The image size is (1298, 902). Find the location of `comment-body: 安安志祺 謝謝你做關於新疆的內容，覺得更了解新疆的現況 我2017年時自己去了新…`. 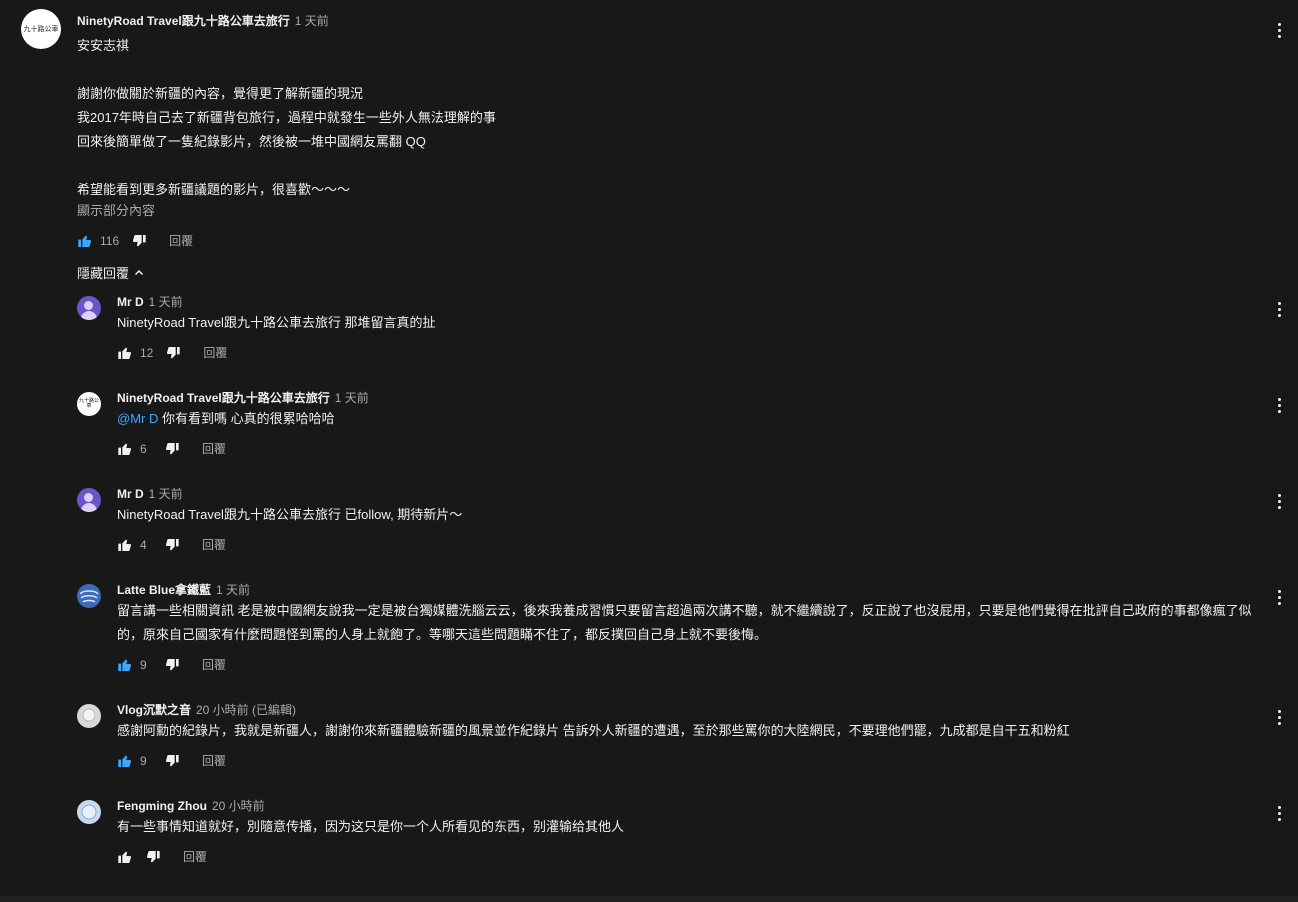

comment-body: 安安志祺 謝謝你做關於新疆的內容，覺得更了解新疆的現況 我2017年時自己去了新… is located at coordinates (437, 118).